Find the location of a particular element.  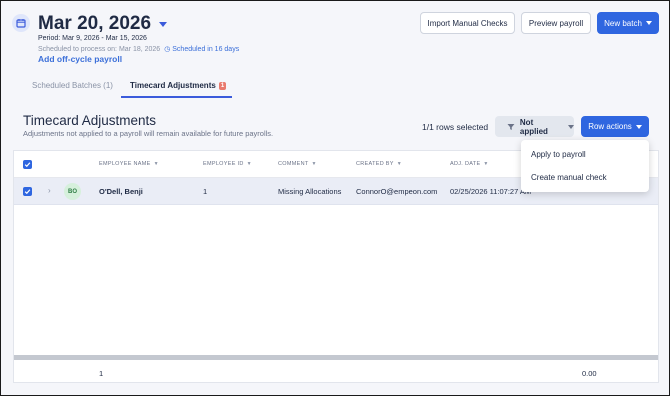

payroll-date-title: Mar 20, 2026 is located at coordinates (95, 23).